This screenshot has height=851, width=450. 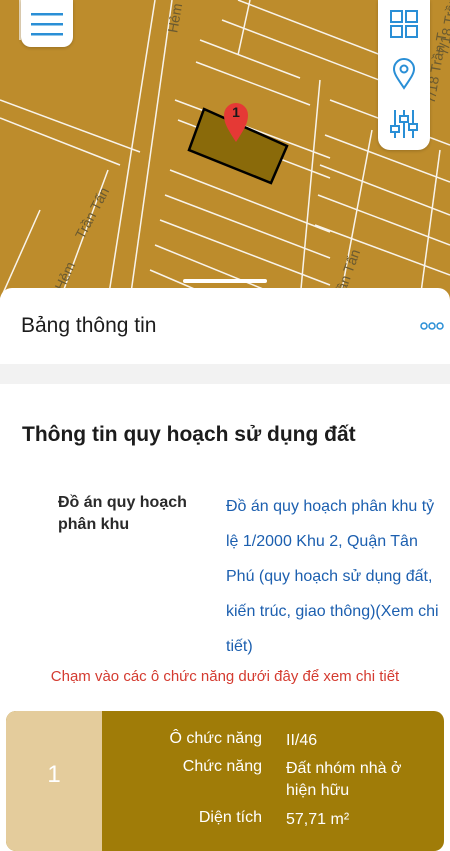 I want to click on function-cell-number-box: 1, so click(x=54, y=781).